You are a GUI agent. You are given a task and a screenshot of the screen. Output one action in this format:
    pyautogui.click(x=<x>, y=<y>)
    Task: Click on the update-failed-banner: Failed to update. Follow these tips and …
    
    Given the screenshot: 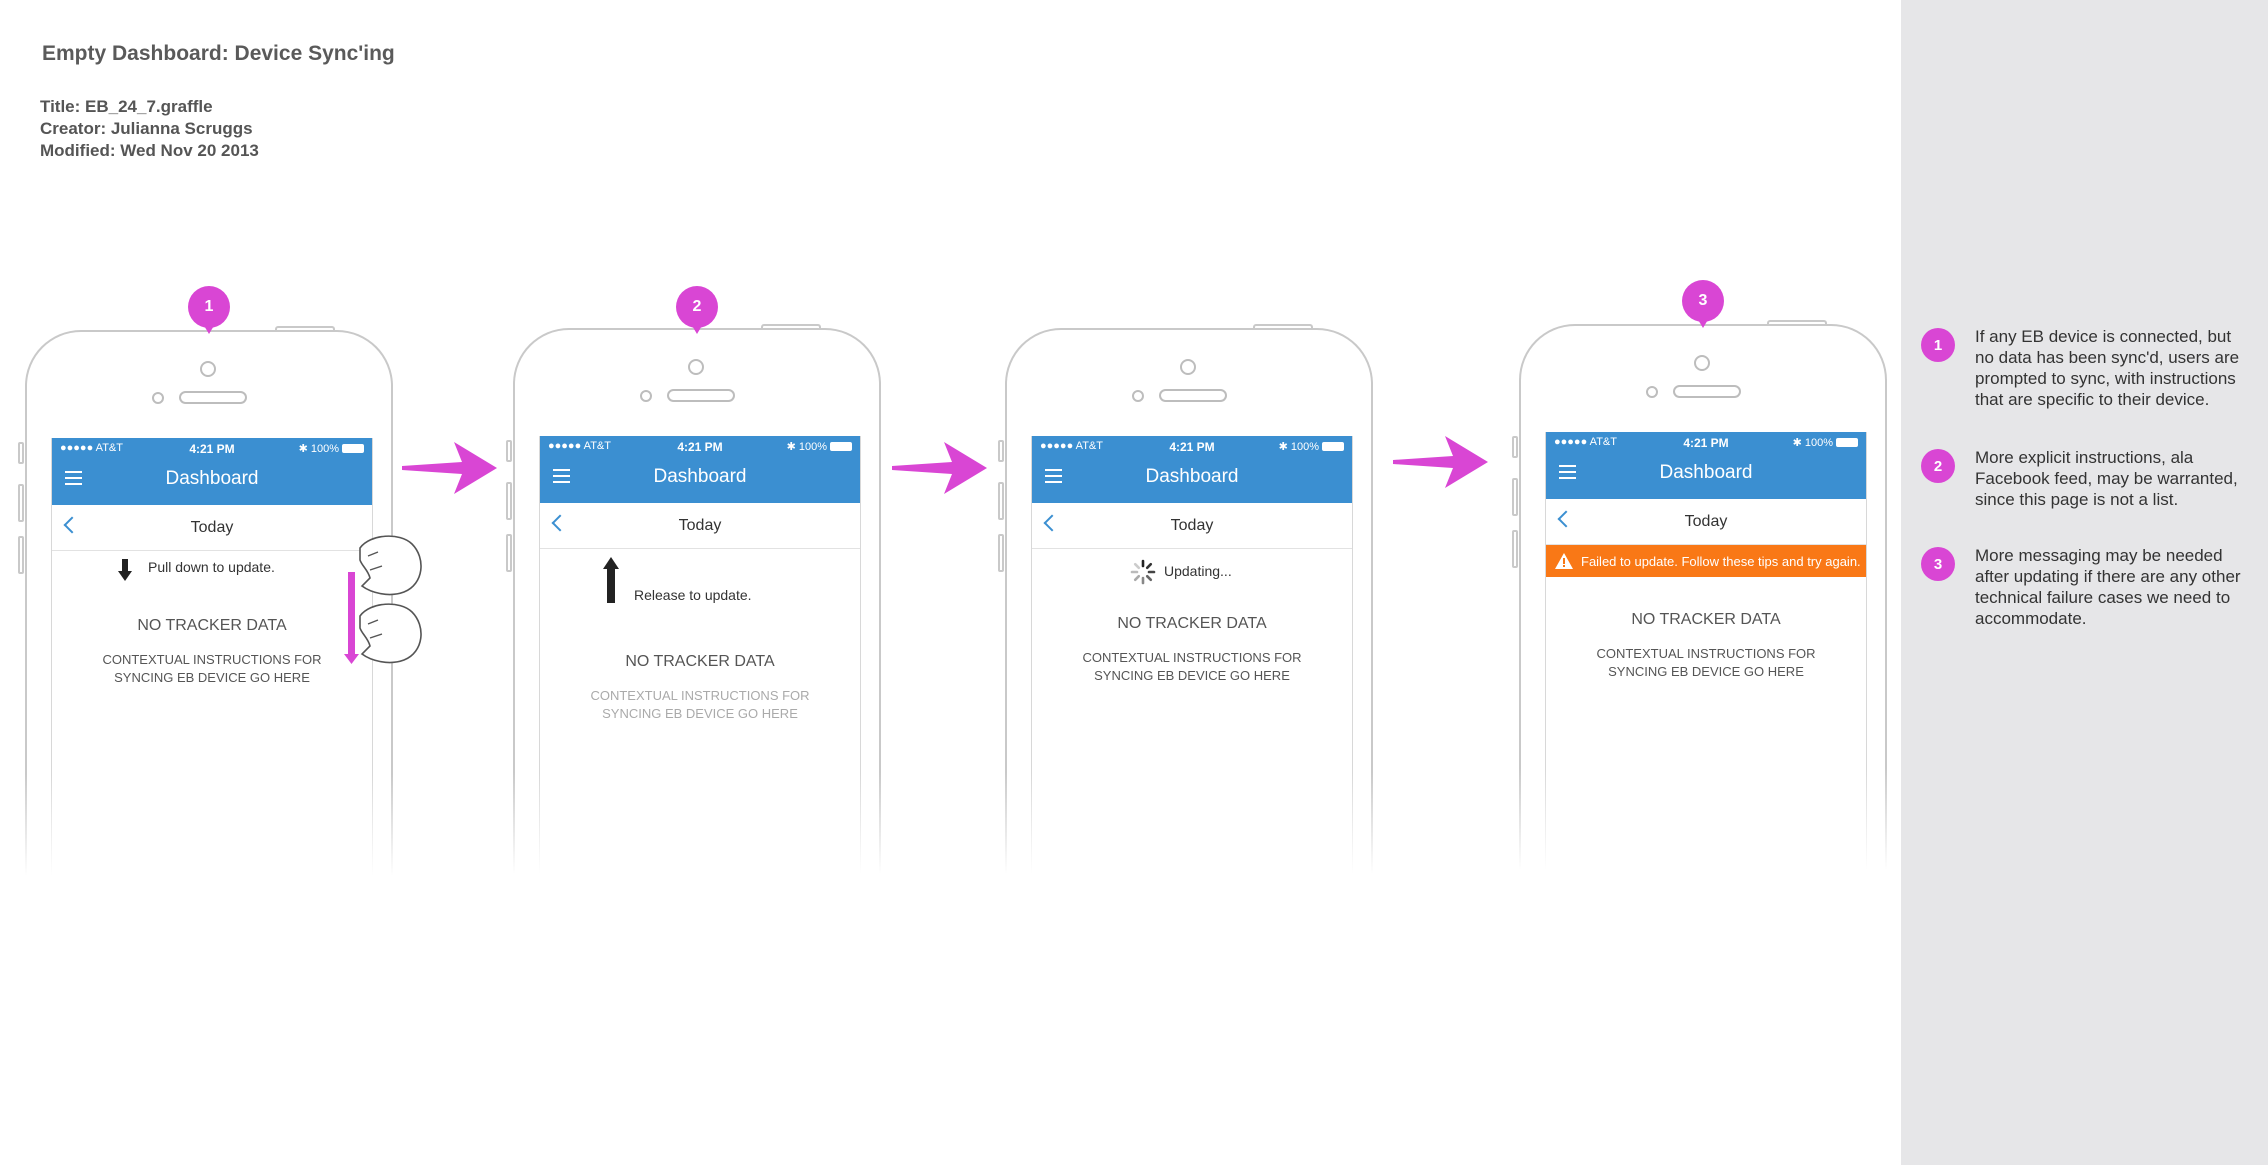 What is the action you would take?
    pyautogui.click(x=1706, y=561)
    